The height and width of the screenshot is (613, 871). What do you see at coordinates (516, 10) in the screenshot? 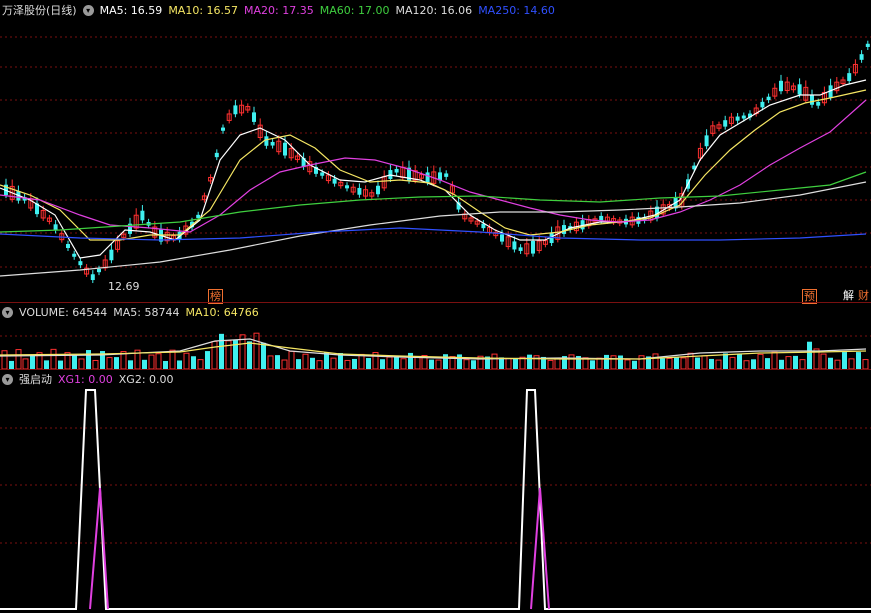
I see `ma250-label: MA250: 14.60` at bounding box center [516, 10].